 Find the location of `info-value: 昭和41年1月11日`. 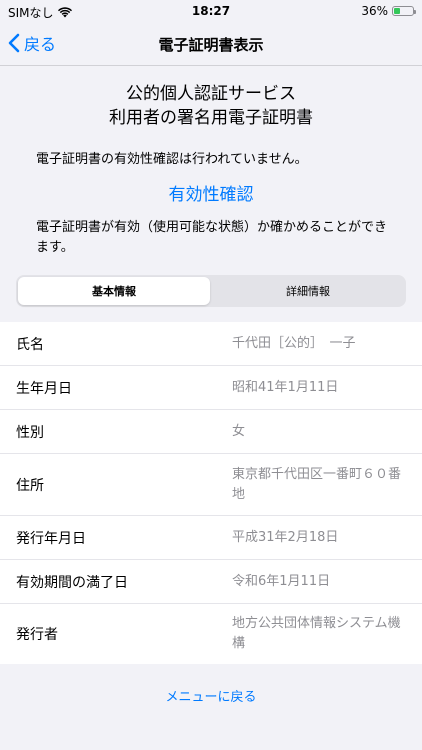

info-value: 昭和41年1月11日 is located at coordinates (285, 387).